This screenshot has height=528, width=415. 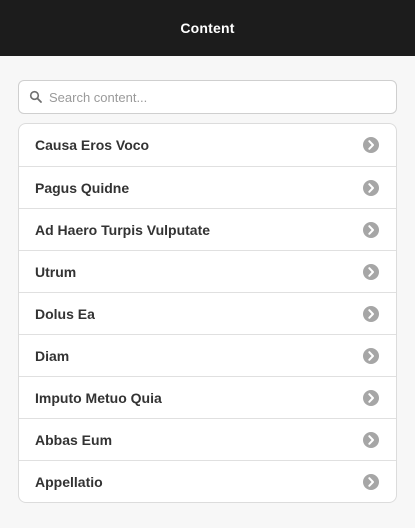 I want to click on list-item: Diam, so click(x=207, y=355).